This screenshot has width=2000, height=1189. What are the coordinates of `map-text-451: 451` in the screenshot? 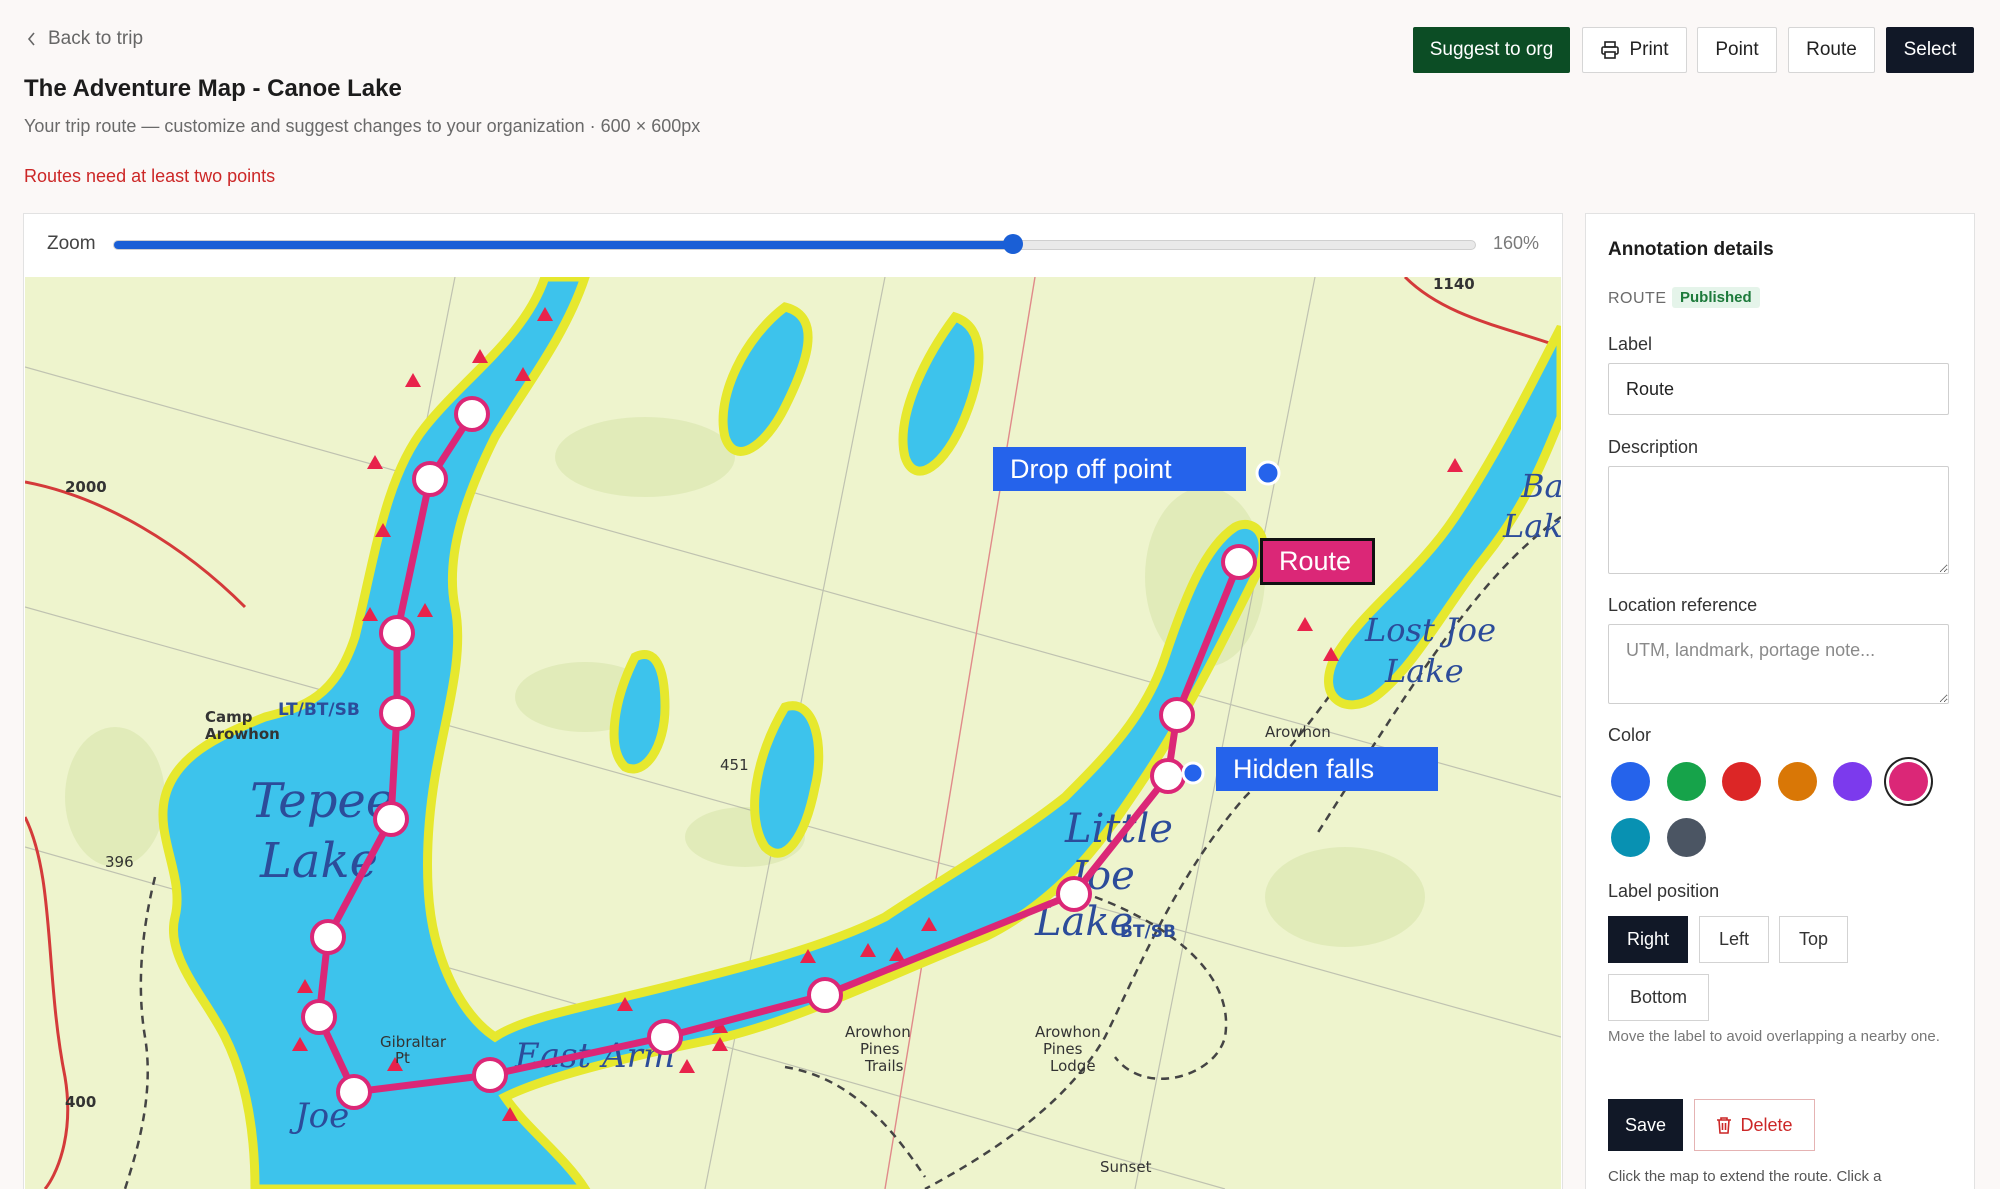 It's located at (734, 765).